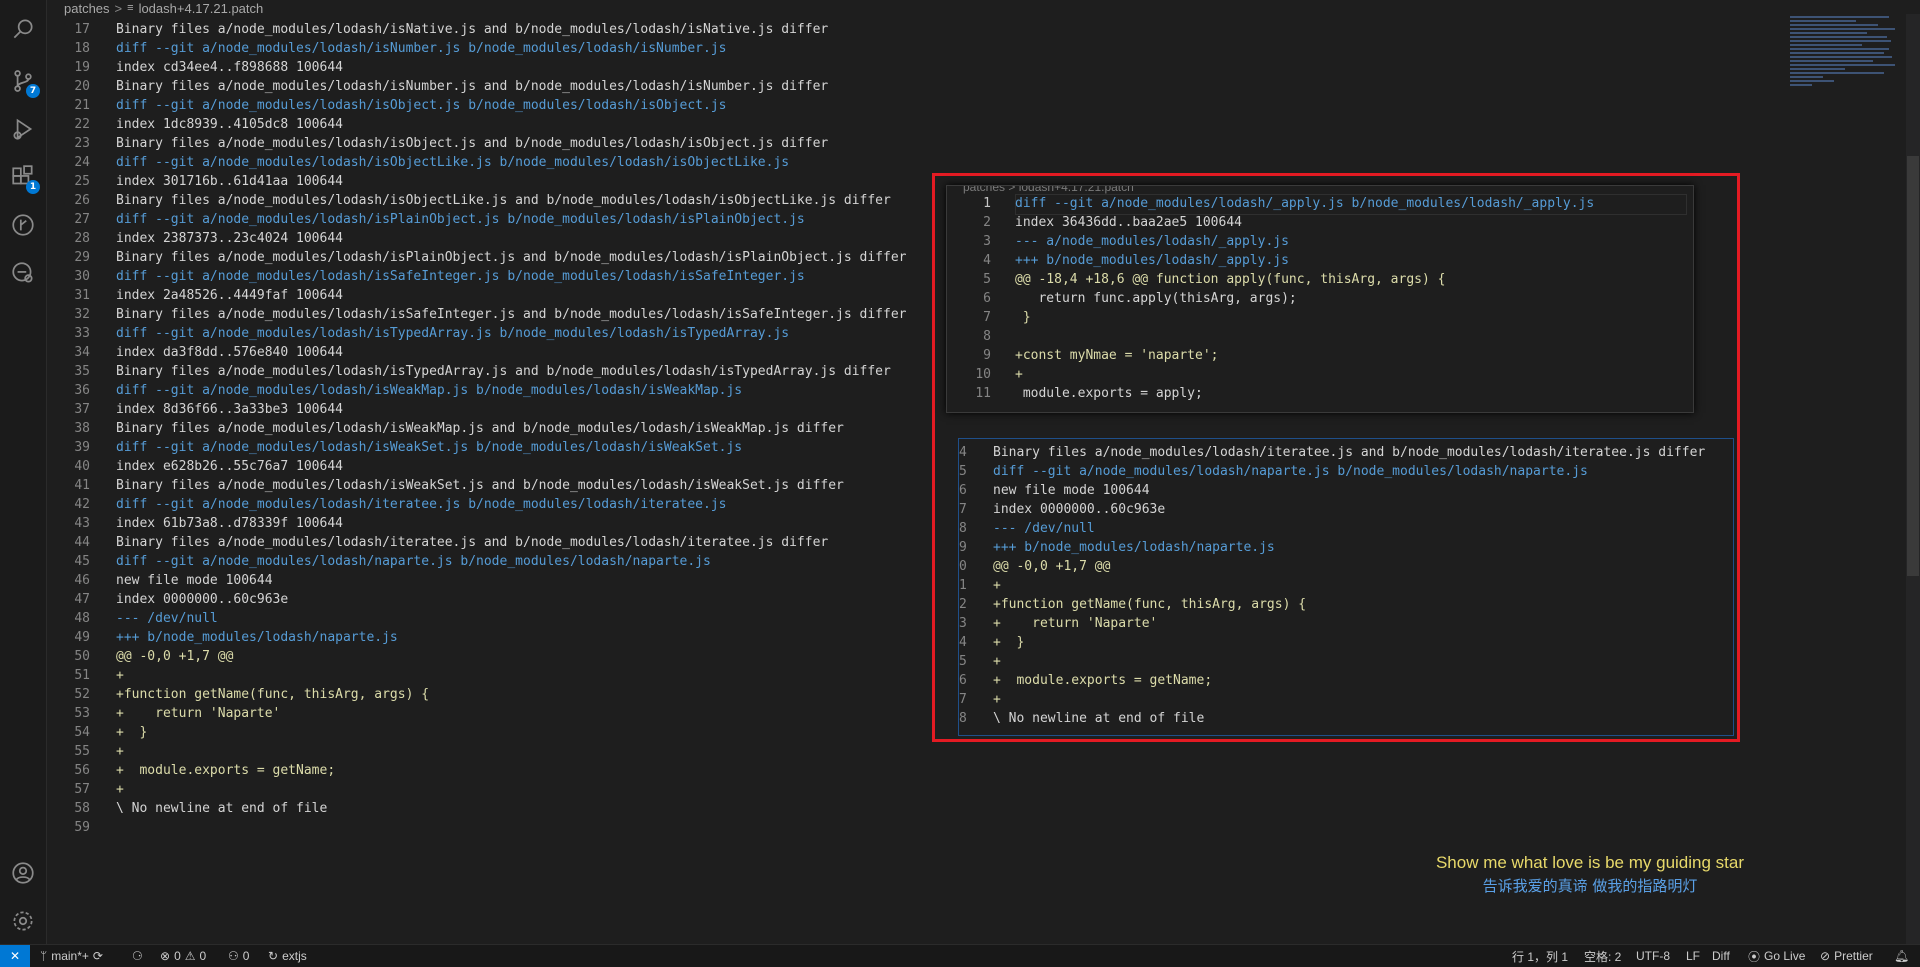  What do you see at coordinates (1540, 956) in the screenshot?
I see `cursor-position: 行 1，列 1` at bounding box center [1540, 956].